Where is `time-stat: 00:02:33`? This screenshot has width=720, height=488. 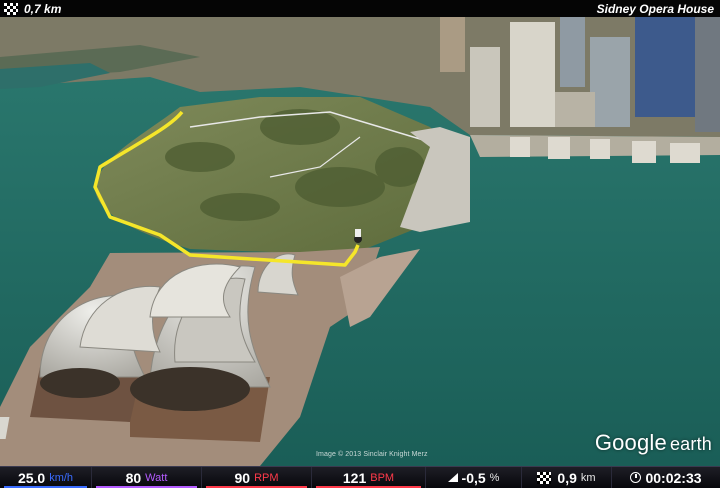 time-stat: 00:02:33 is located at coordinates (666, 477).